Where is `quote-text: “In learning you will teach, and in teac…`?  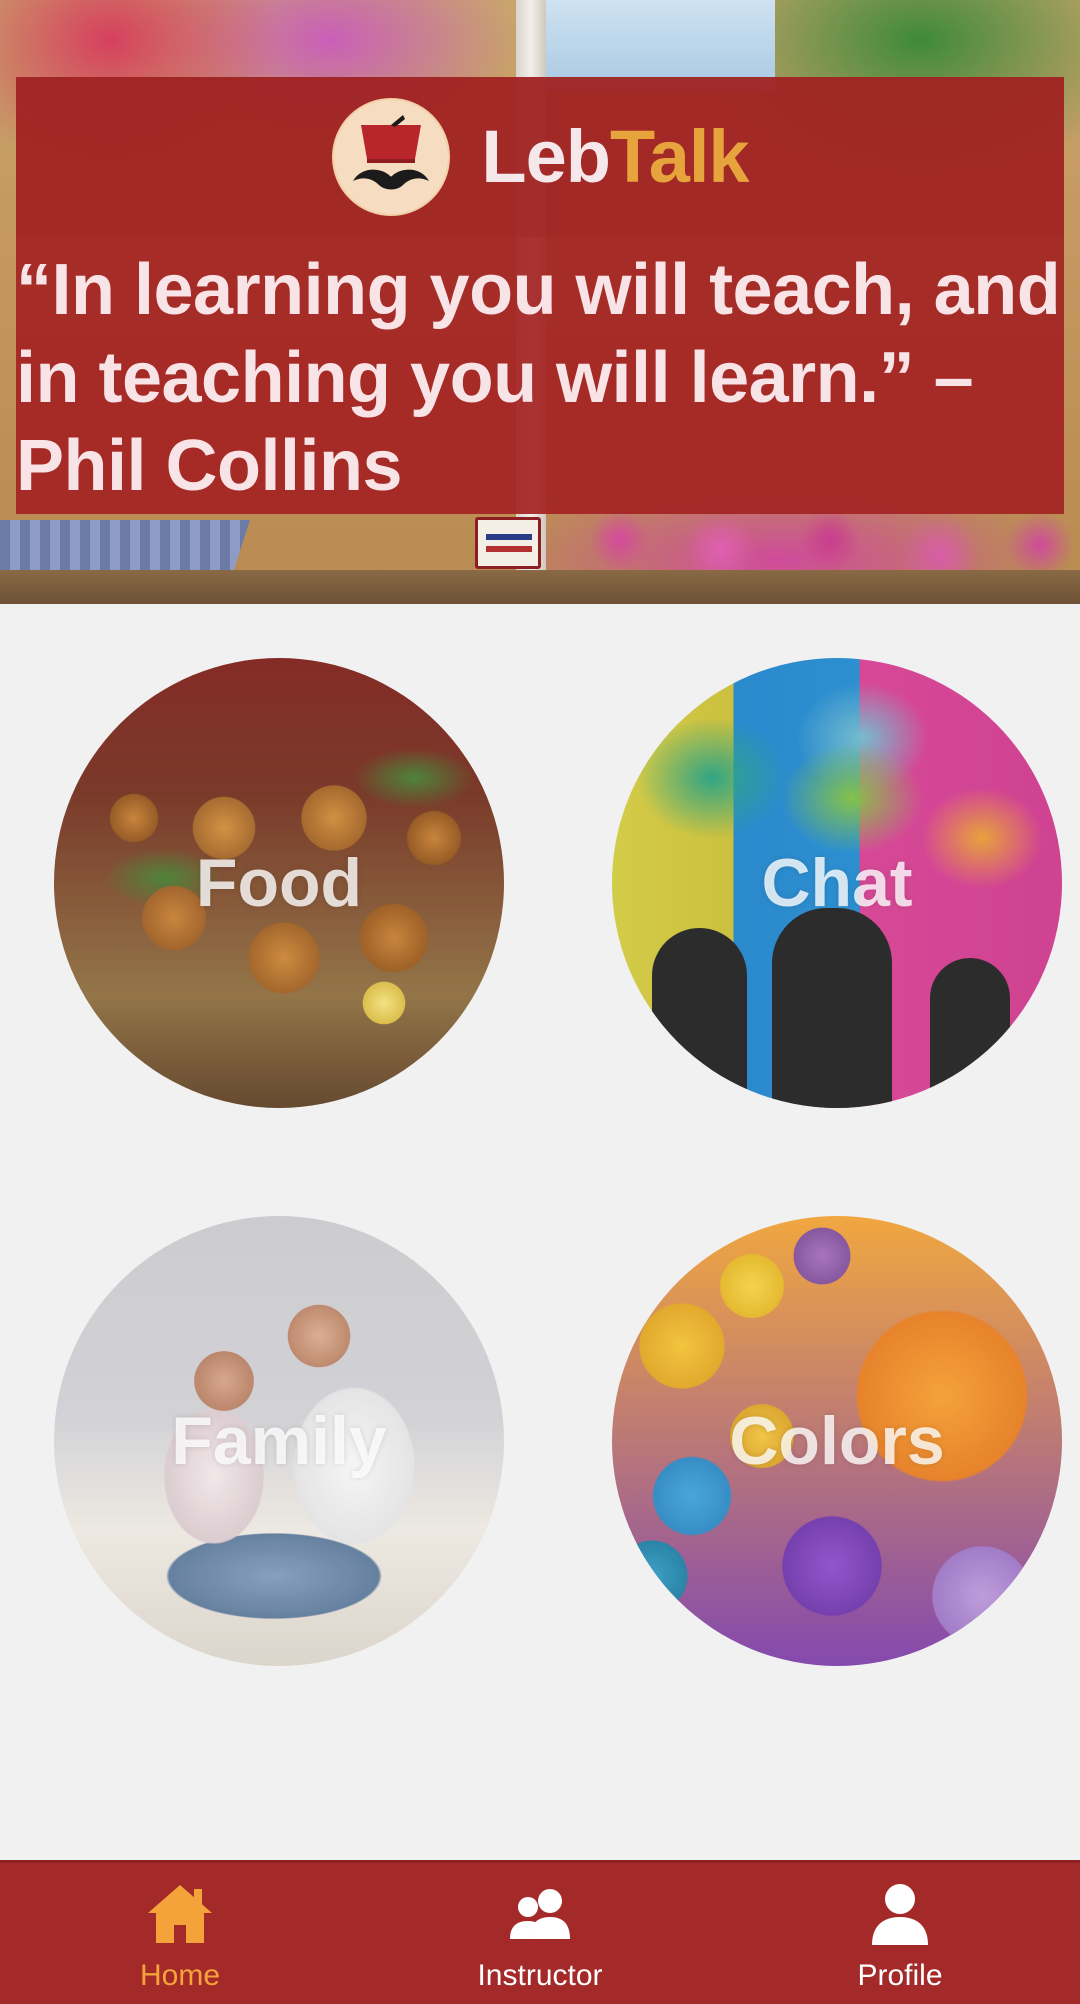
quote-text: “In learning you will teach, and in teac… is located at coordinates (538, 378).